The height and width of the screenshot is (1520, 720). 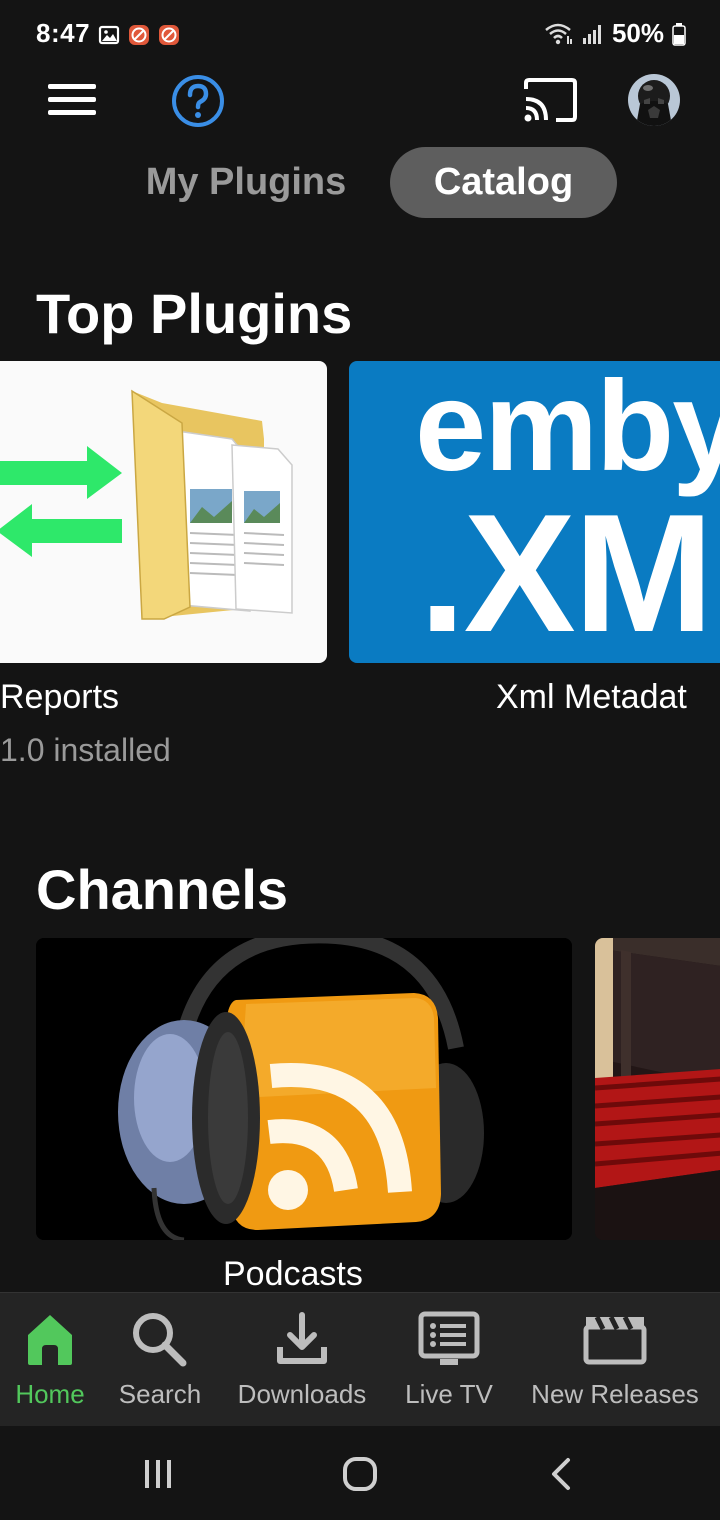 I want to click on status-notification-icons, so click(x=139, y=35).